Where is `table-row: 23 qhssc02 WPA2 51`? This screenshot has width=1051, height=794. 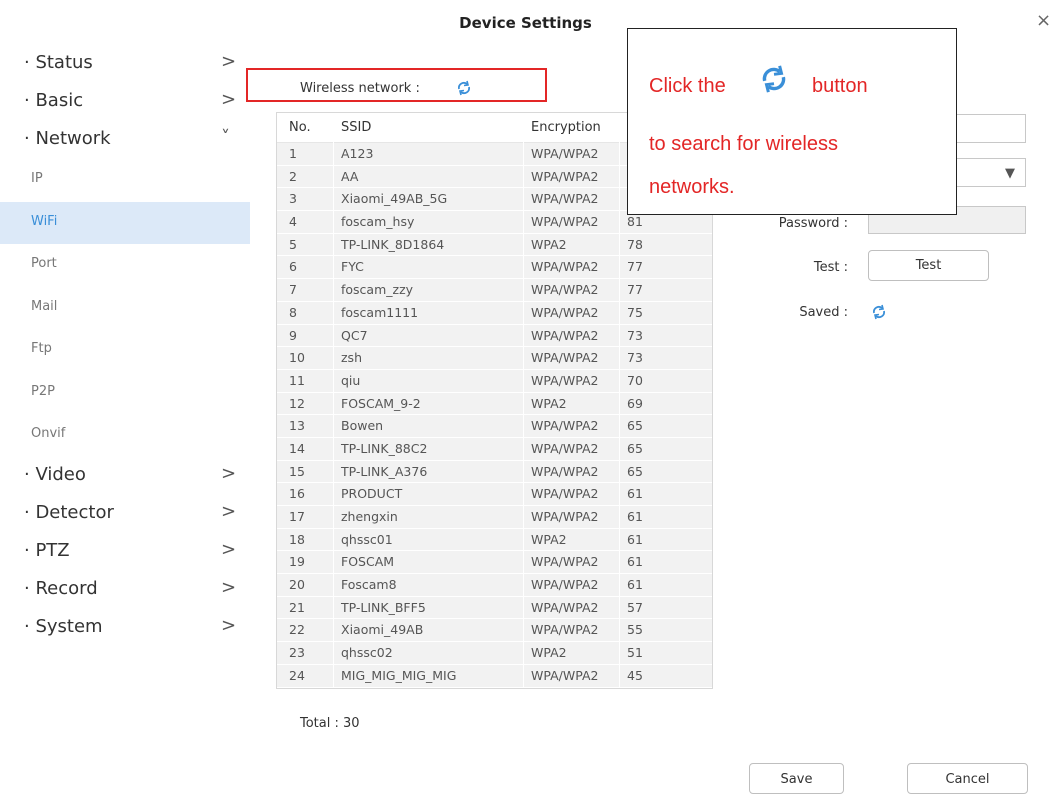
table-row: 23 qhssc02 WPA2 51 is located at coordinates (494, 653).